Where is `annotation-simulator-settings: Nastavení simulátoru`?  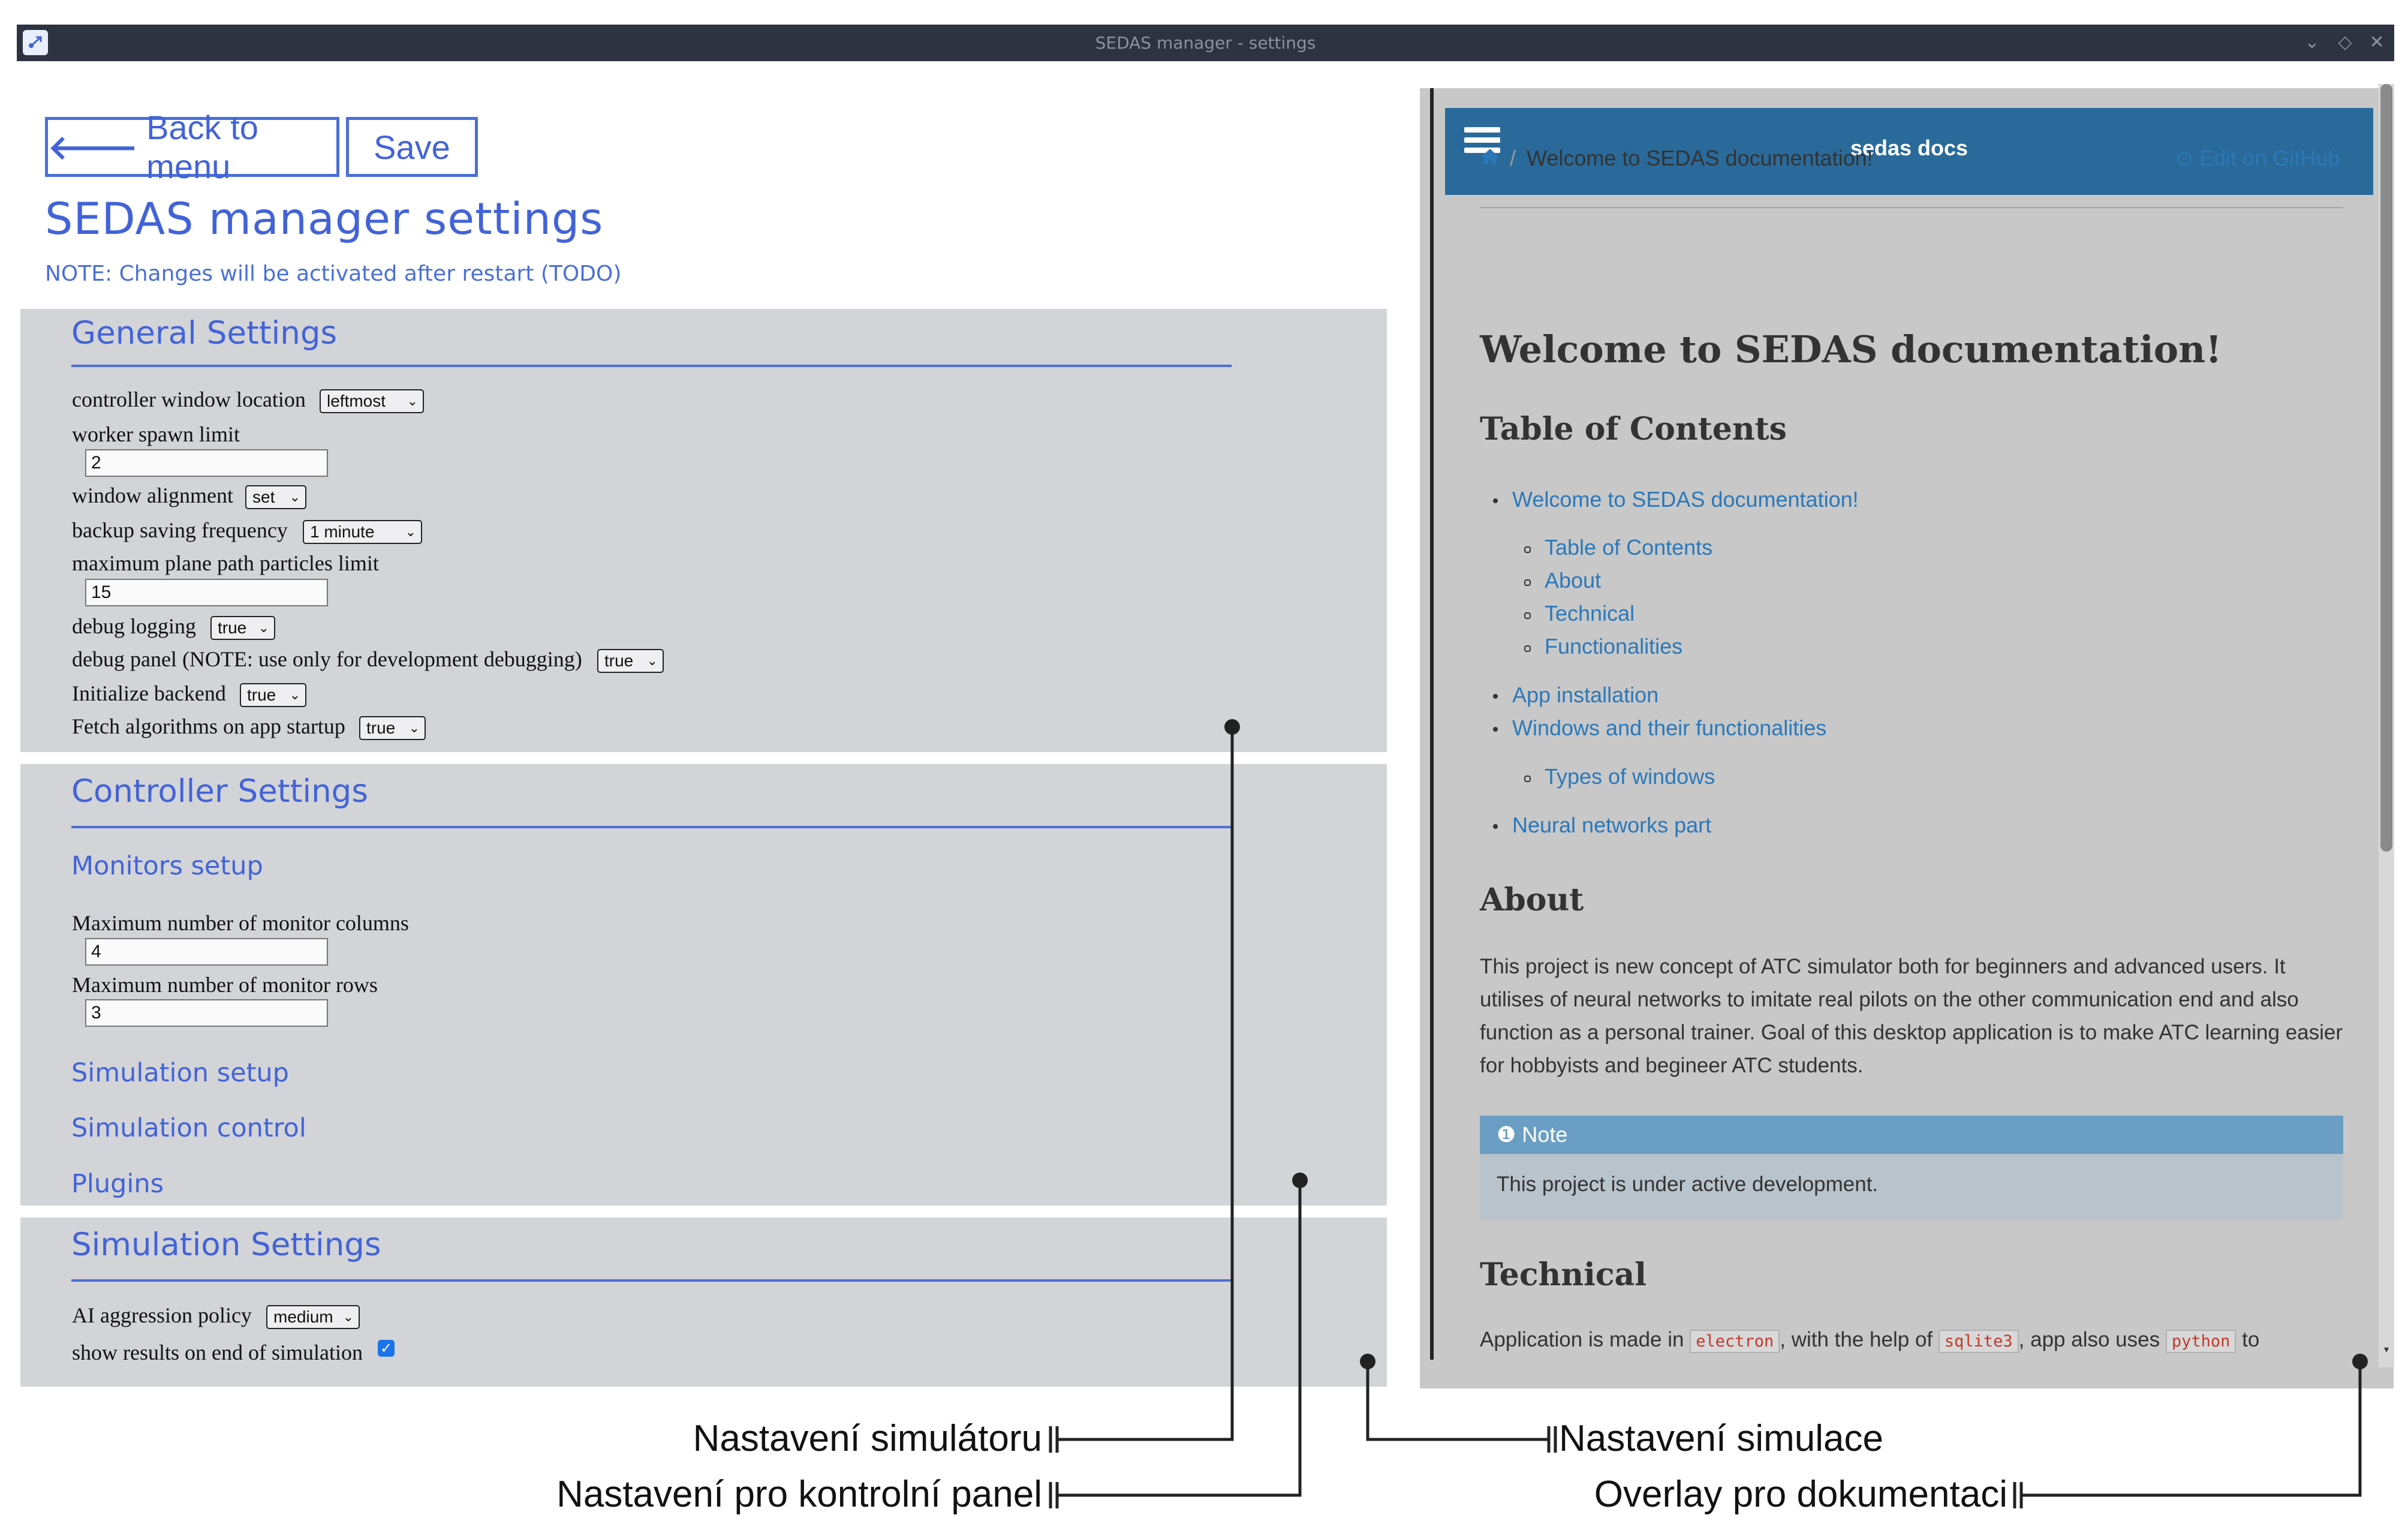
annotation-simulator-settings: Nastavení simulátoru is located at coordinates (868, 1438).